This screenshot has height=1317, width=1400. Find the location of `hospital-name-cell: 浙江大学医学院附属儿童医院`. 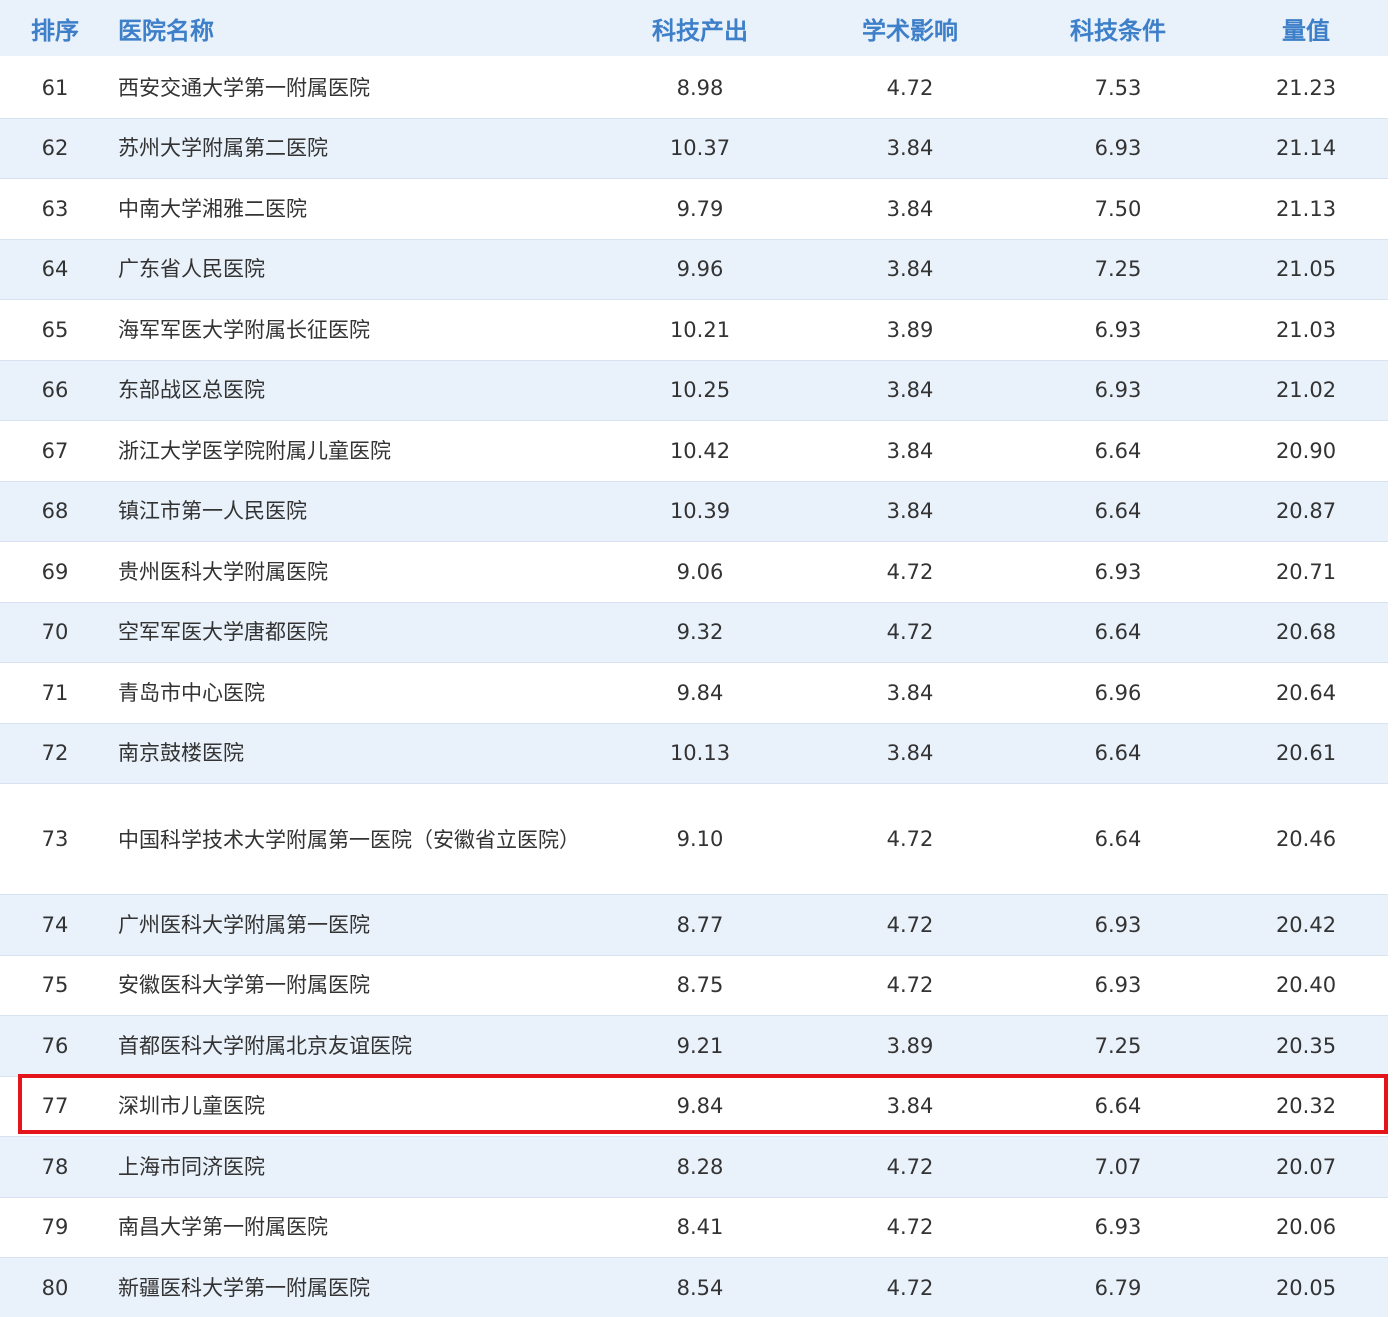

hospital-name-cell: 浙江大学医学院附属儿童医院 is located at coordinates (254, 450).